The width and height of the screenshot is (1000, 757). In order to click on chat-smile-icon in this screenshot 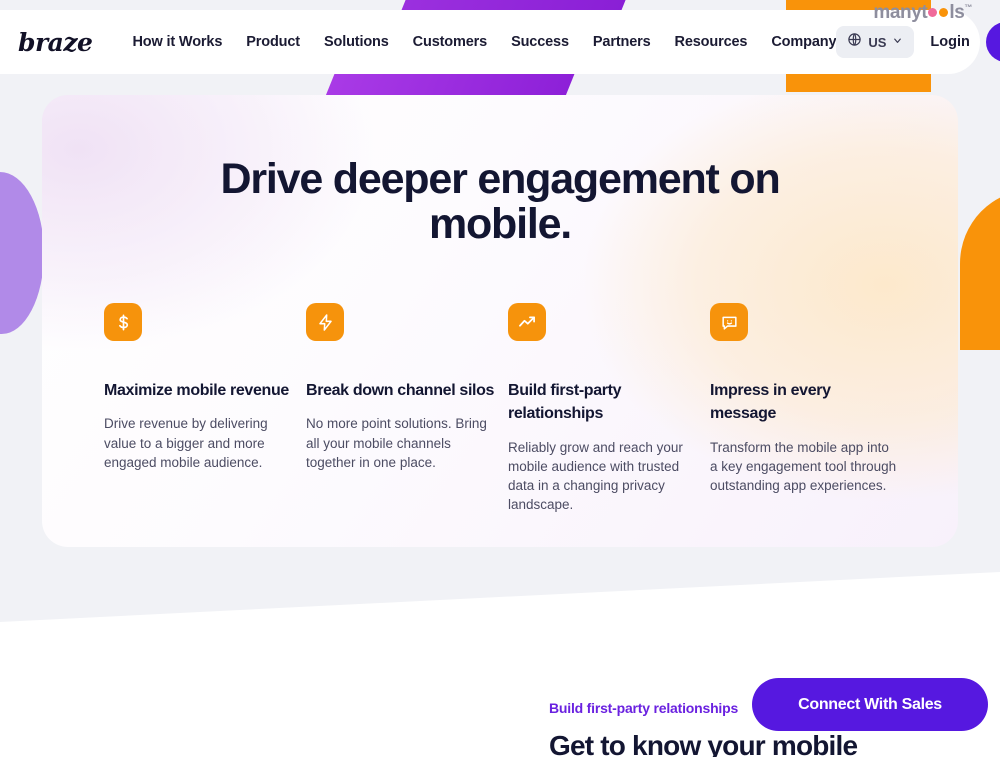, I will do `click(729, 322)`.